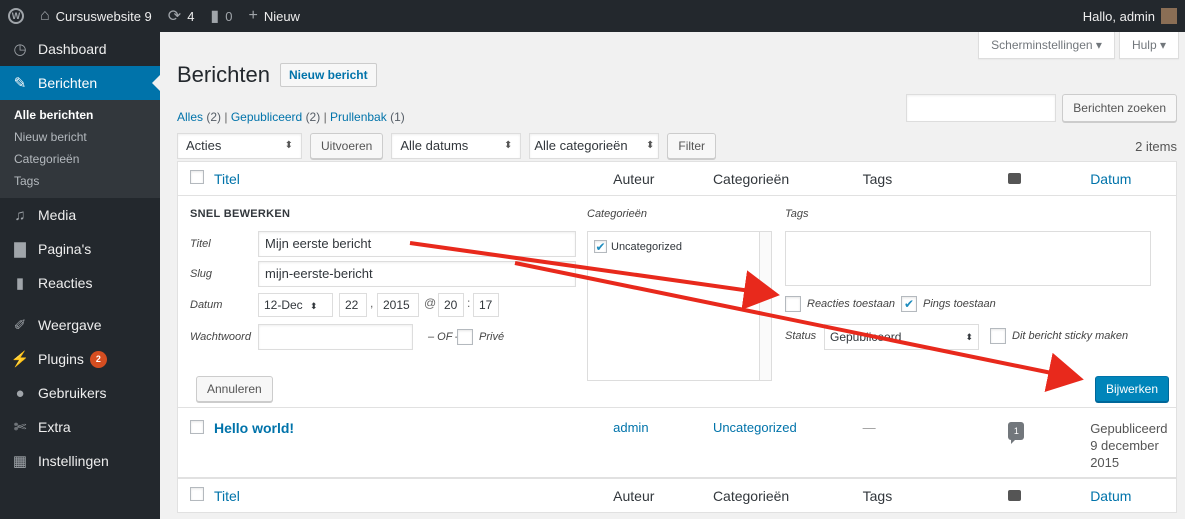 This screenshot has height=519, width=1185. I want to click on submenu-new-post: Nieuw bericht, so click(80, 137).